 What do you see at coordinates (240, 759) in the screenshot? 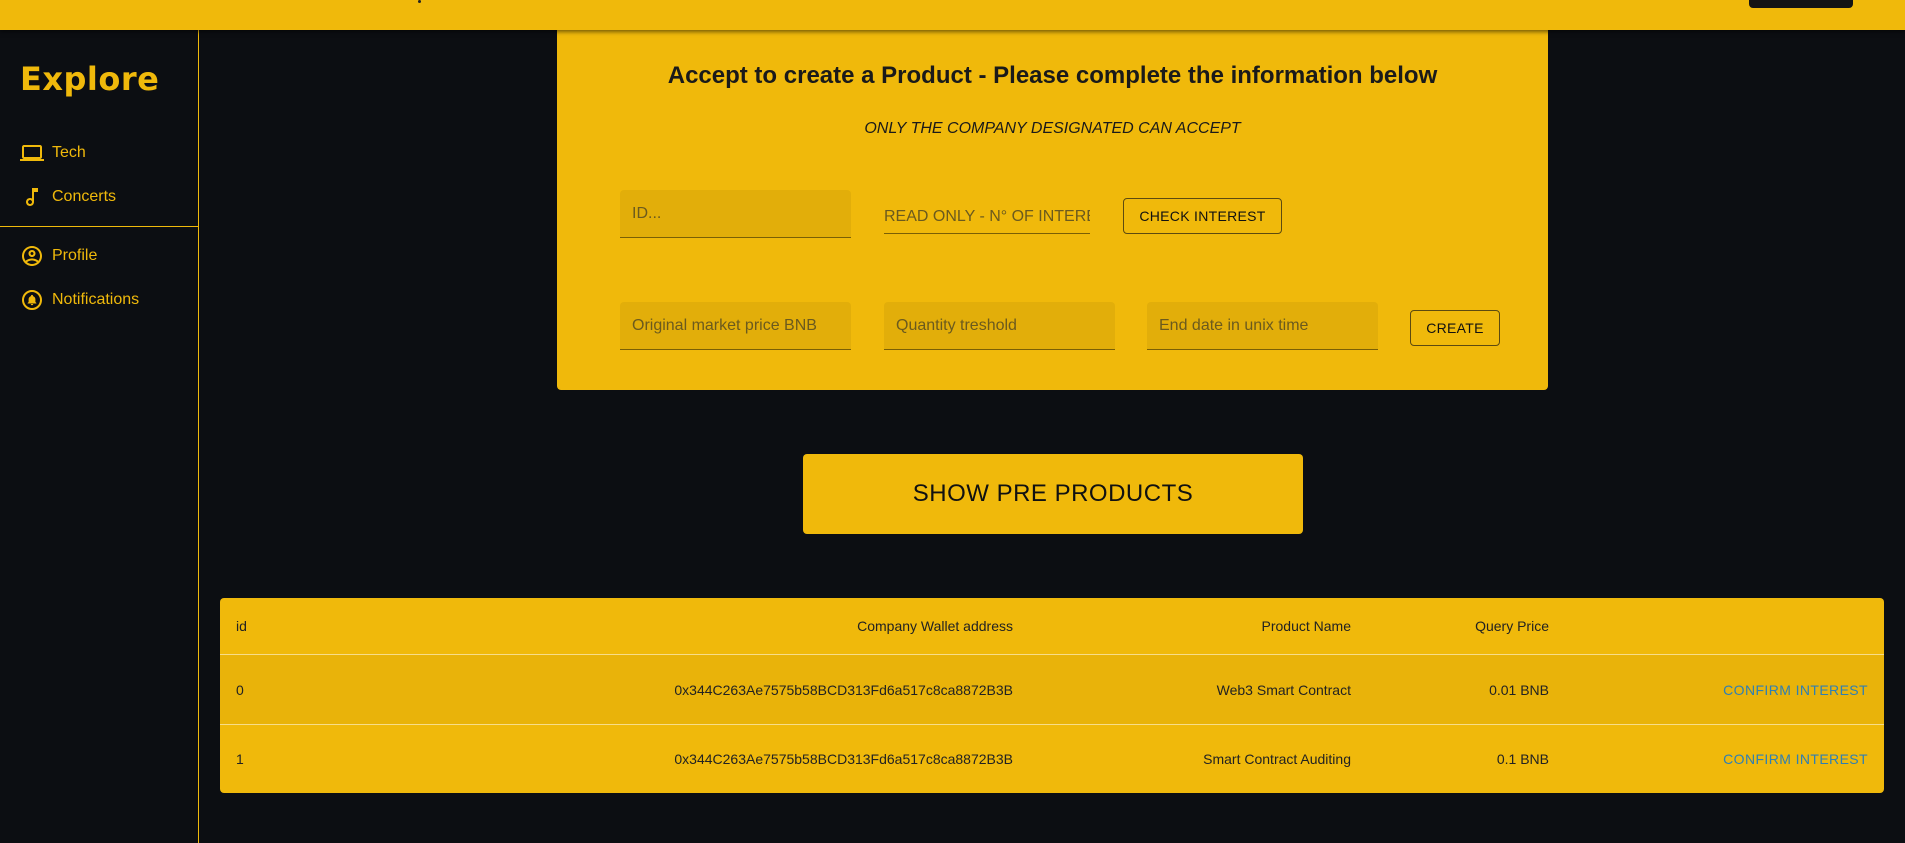
I see `cell-id: 1` at bounding box center [240, 759].